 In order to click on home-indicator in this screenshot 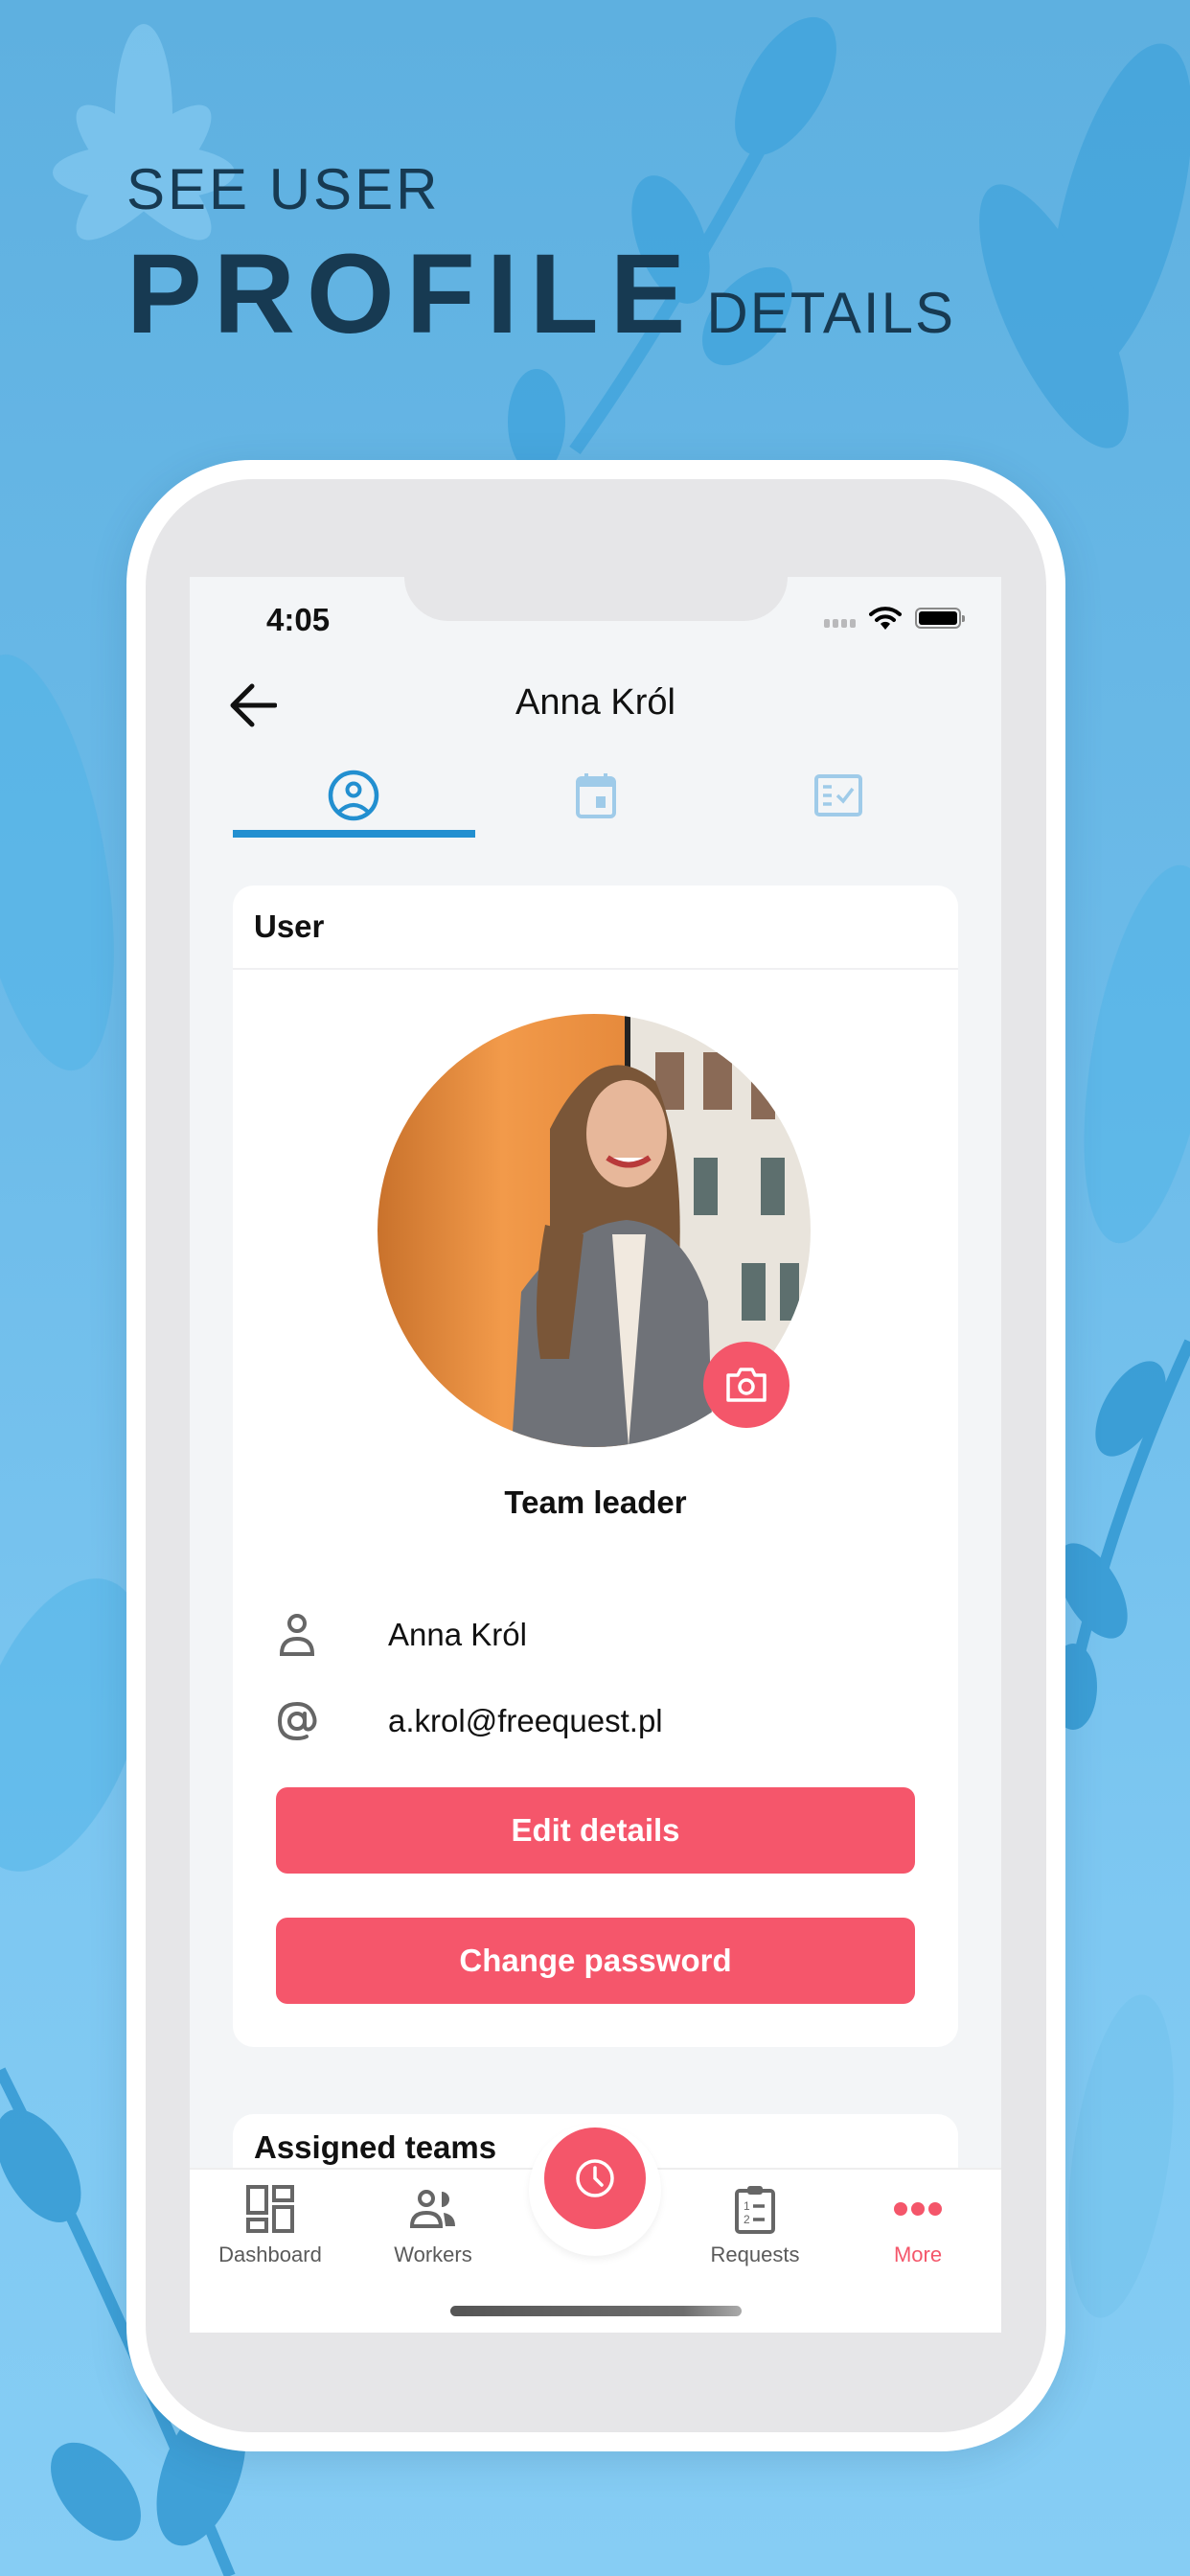, I will do `click(596, 2311)`.